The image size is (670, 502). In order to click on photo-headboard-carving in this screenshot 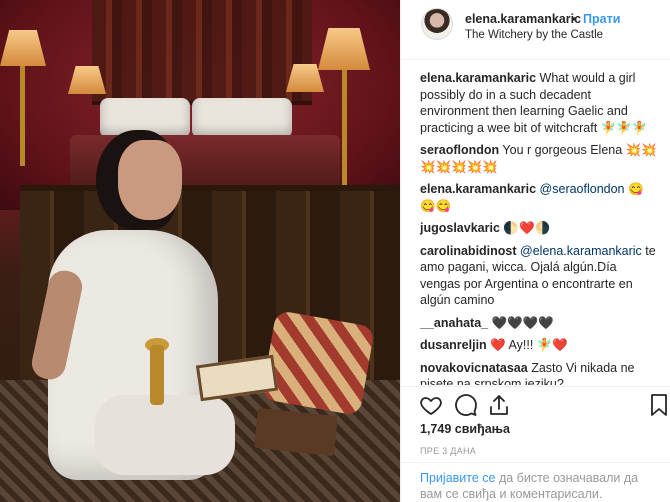, I will do `click(202, 52)`.